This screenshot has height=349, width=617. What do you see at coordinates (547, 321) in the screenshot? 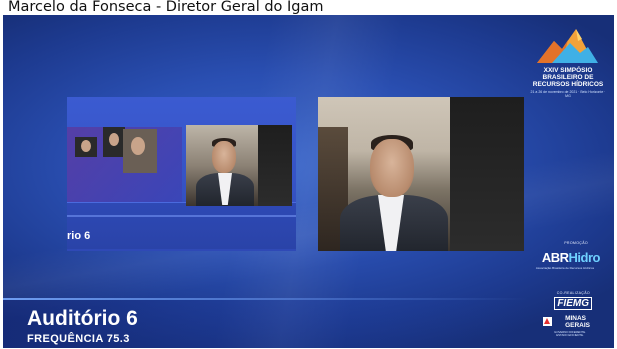
I see `minas-gerais-icon` at bounding box center [547, 321].